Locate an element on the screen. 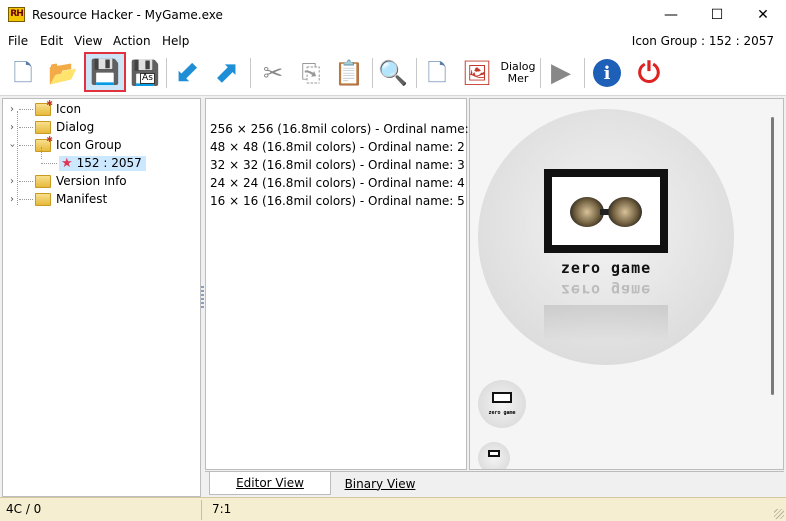 The width and height of the screenshot is (786, 521). new-file-icon: 🗋 is located at coordinates (23, 73).